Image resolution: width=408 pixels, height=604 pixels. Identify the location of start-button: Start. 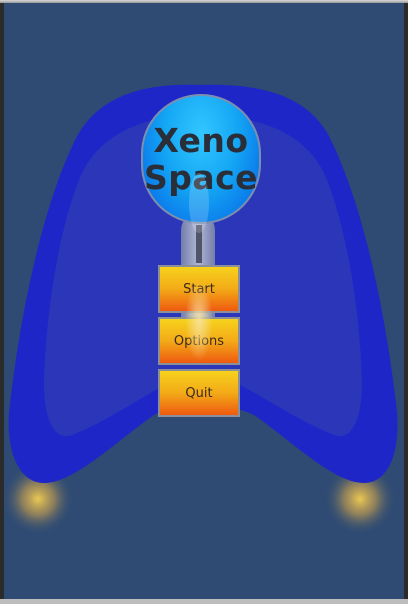
(199, 289).